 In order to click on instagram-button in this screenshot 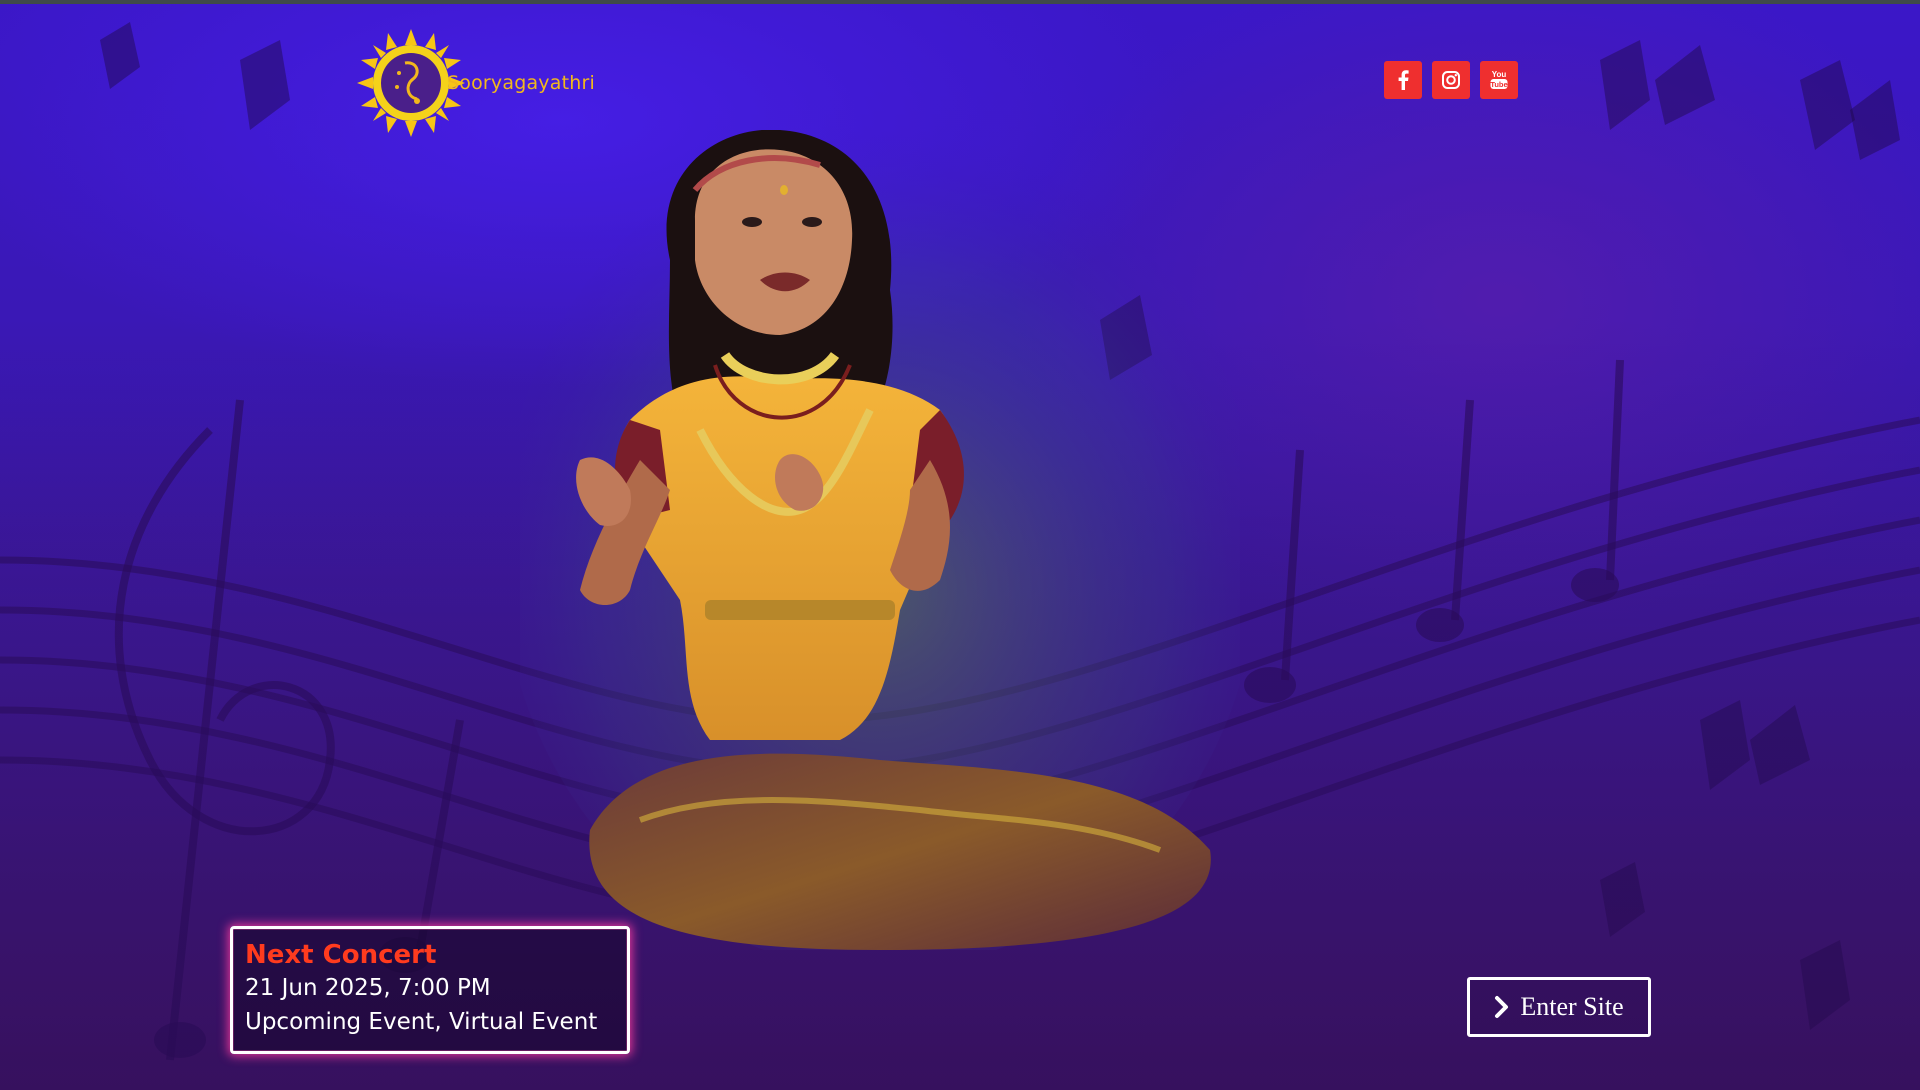, I will do `click(1451, 80)`.